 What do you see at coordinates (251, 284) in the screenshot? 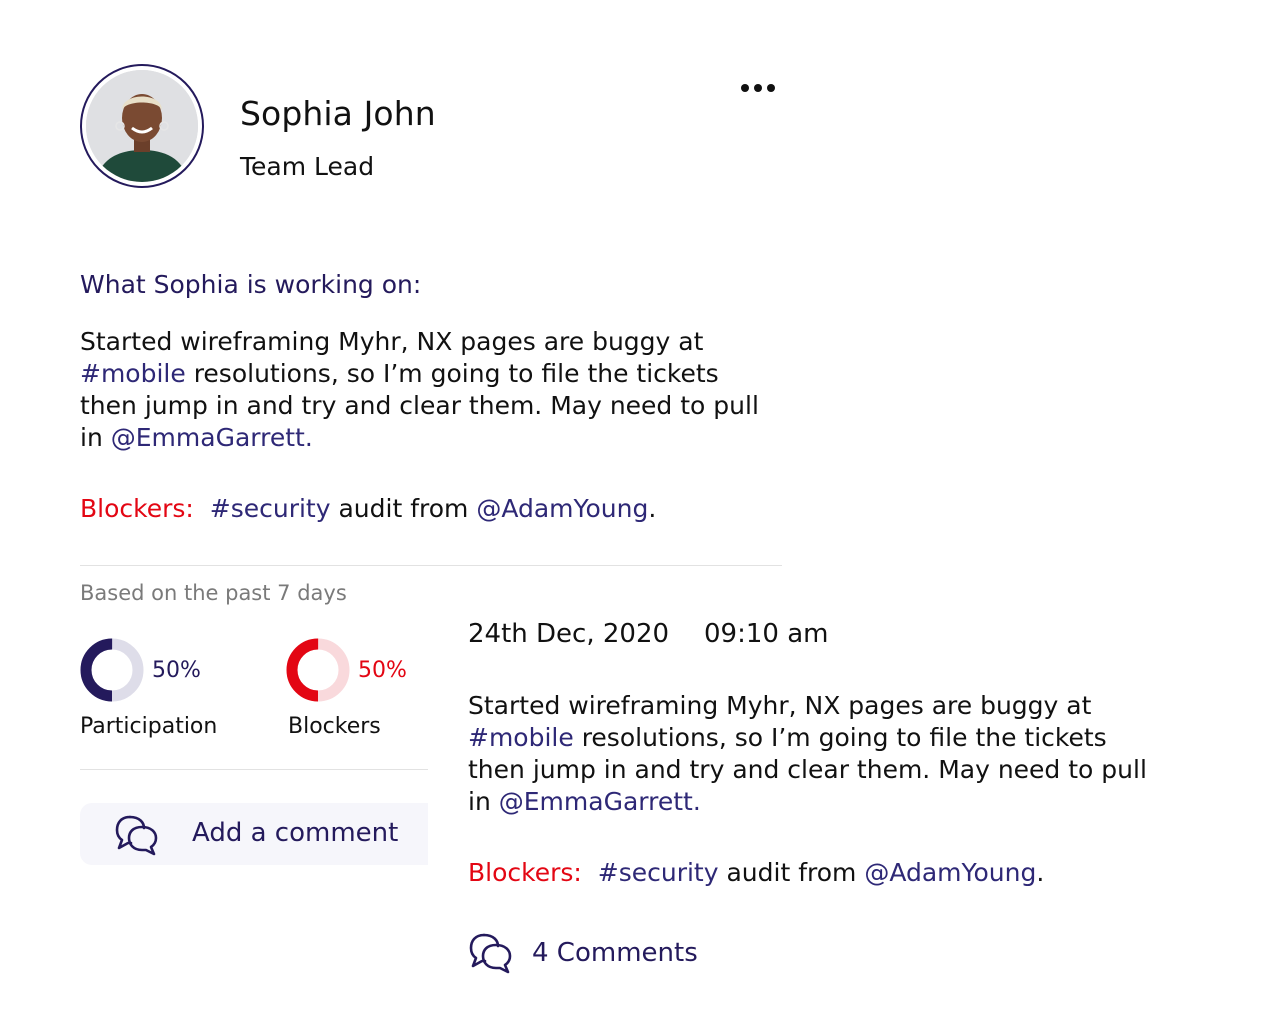
I see `working-on-heading: What Sophia is working on:` at bounding box center [251, 284].